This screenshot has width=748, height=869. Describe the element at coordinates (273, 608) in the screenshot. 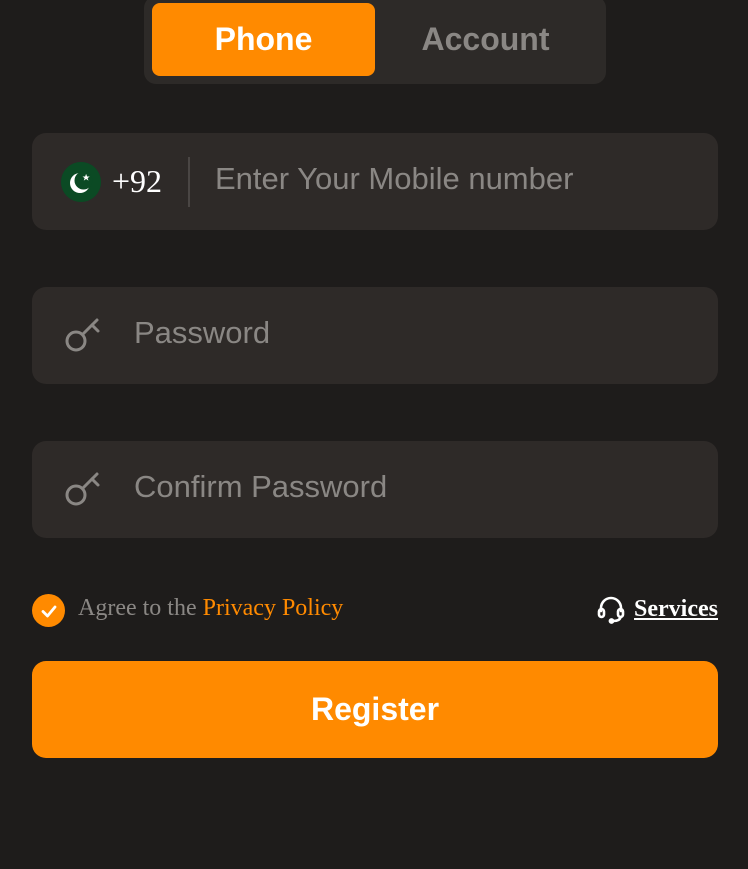

I see `privacy-policy-link: Privacy Policy` at that location.